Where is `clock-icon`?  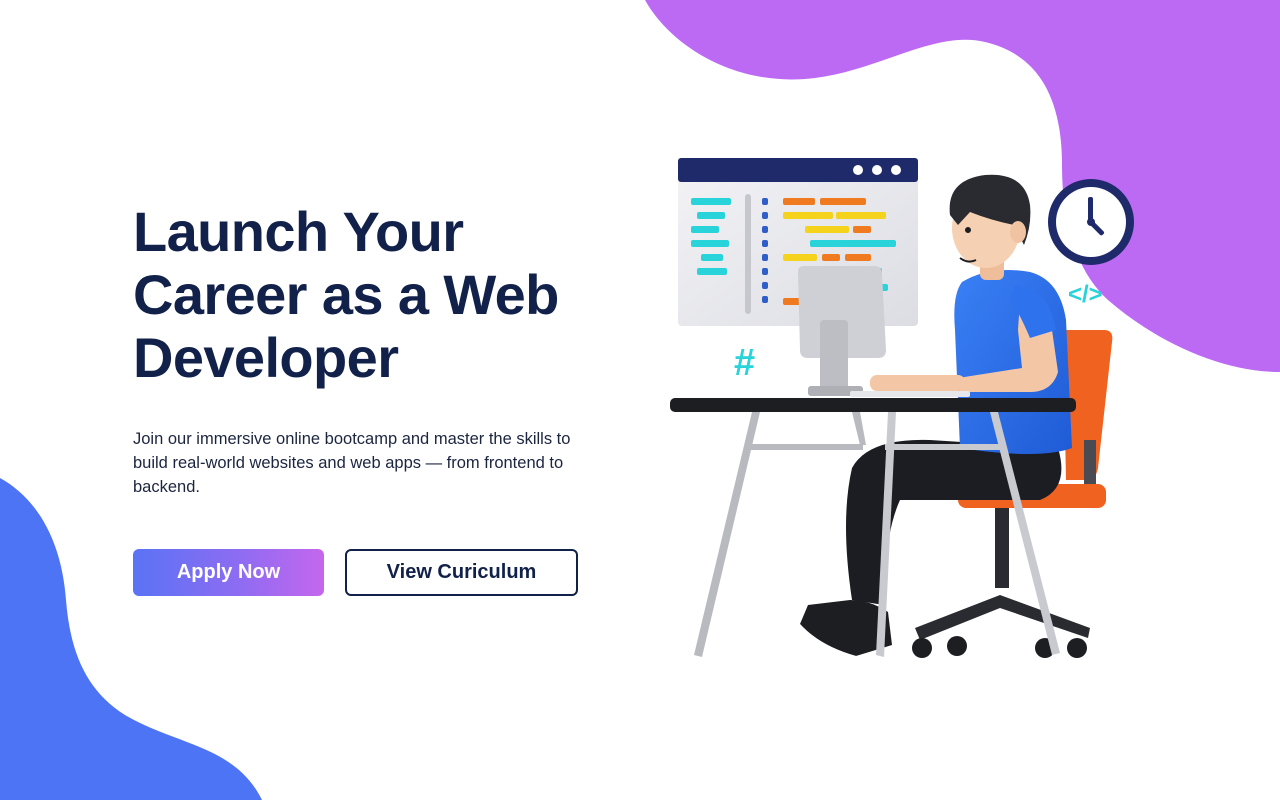
clock-icon is located at coordinates (1091, 222).